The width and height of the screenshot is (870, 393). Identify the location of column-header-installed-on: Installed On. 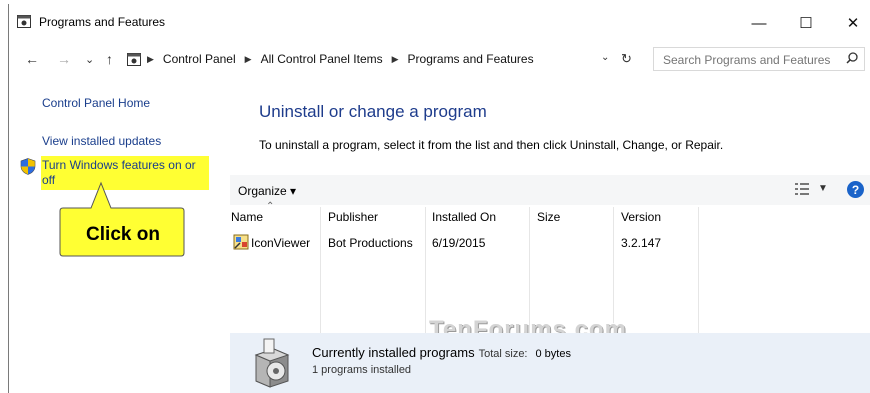
(464, 217).